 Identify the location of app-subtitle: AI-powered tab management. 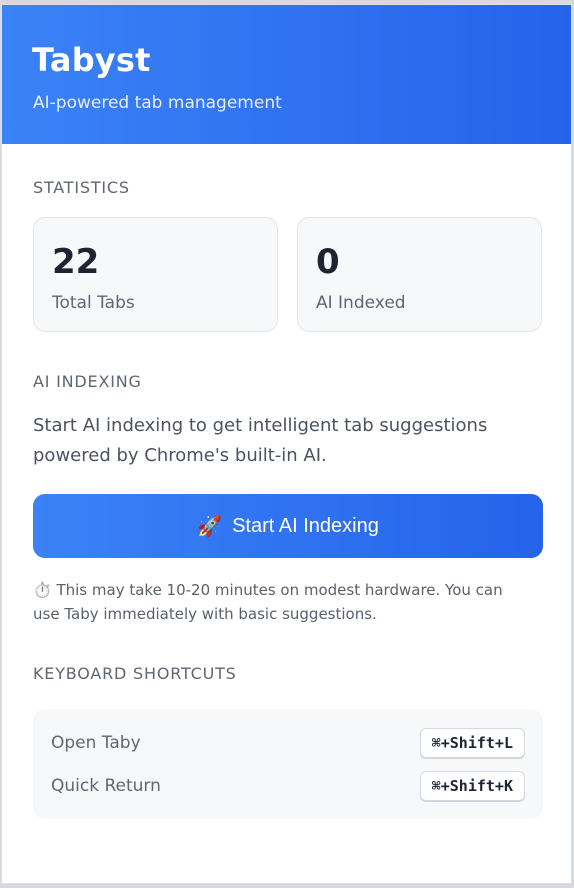
(157, 103).